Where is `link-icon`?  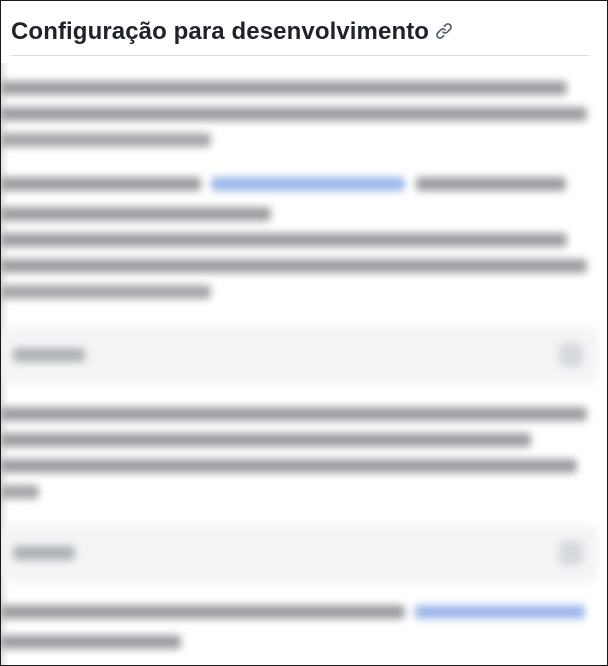
link-icon is located at coordinates (444, 31).